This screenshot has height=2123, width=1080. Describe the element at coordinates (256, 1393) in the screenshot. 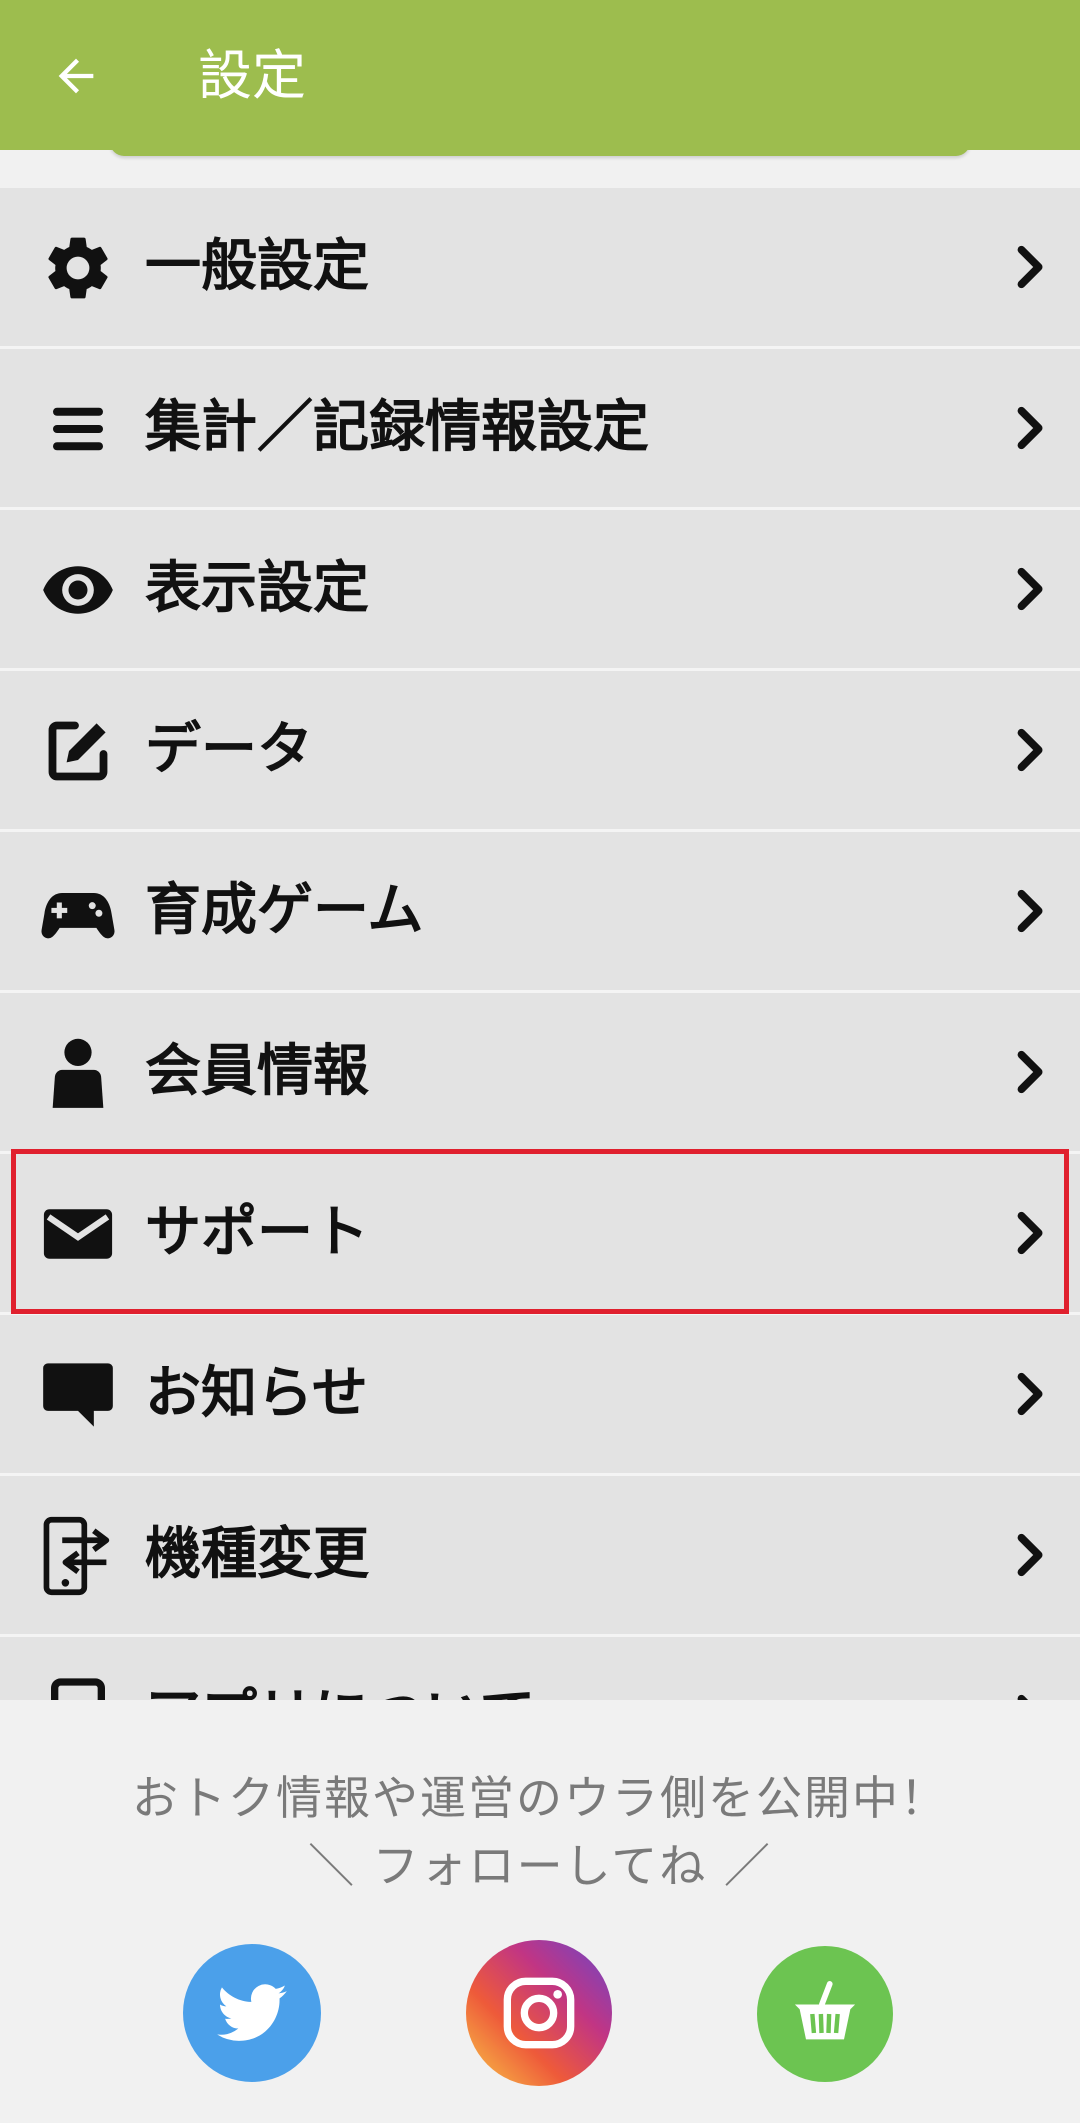

I see `menu-item-label: お知らせ` at that location.